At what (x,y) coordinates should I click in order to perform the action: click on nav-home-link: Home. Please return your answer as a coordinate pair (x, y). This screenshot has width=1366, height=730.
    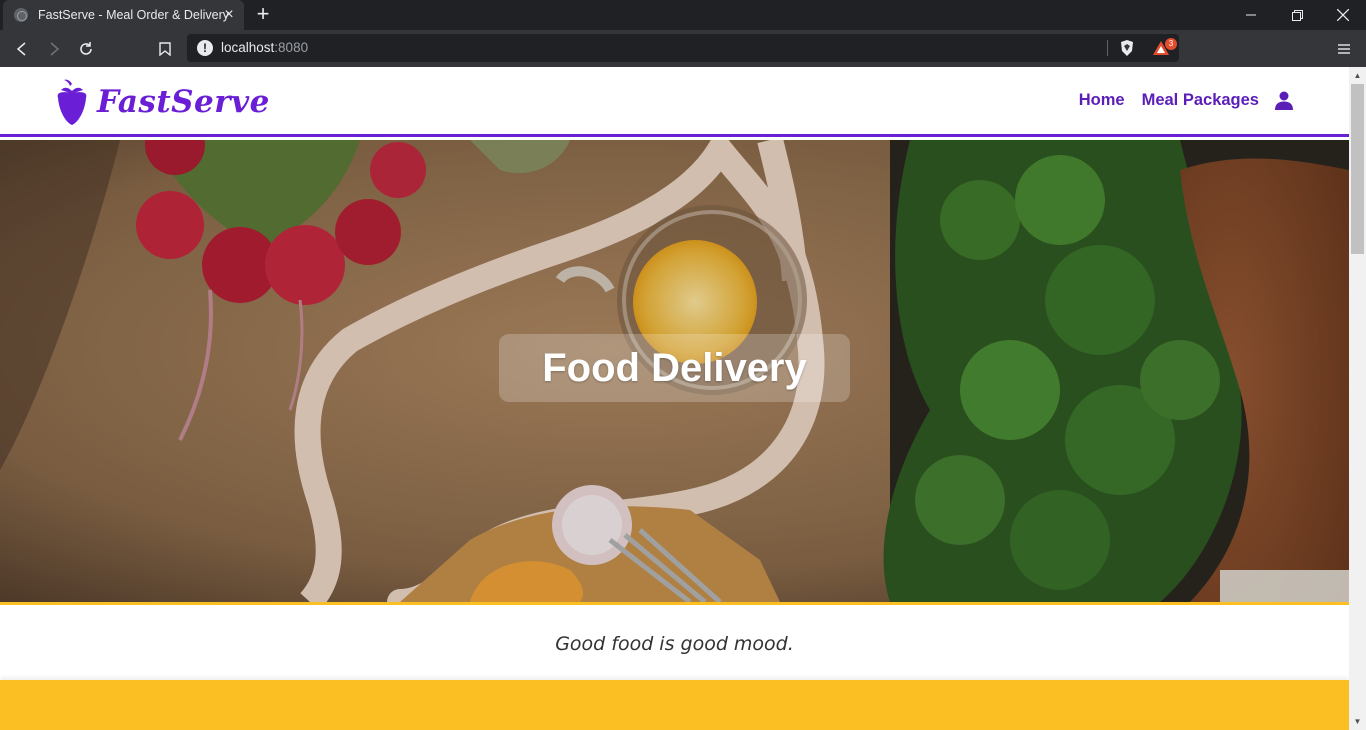
    Looking at the image, I should click on (1102, 100).